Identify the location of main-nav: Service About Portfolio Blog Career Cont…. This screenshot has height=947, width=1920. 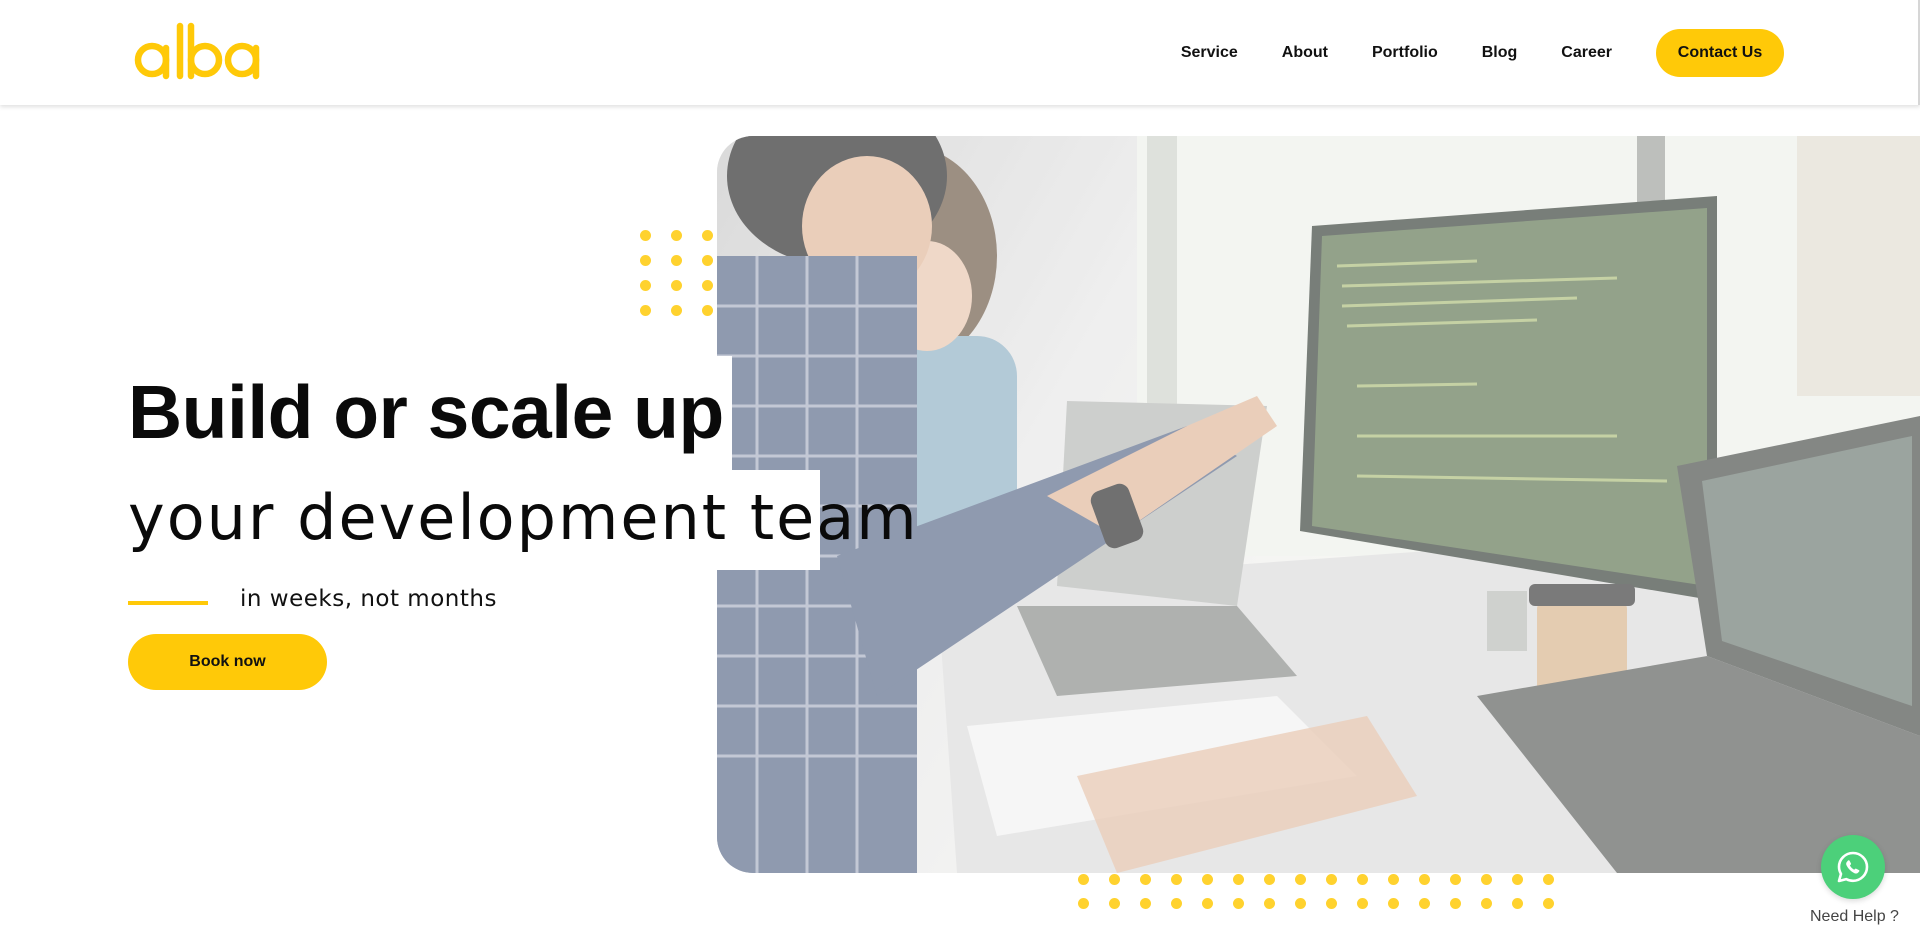
(1550, 52).